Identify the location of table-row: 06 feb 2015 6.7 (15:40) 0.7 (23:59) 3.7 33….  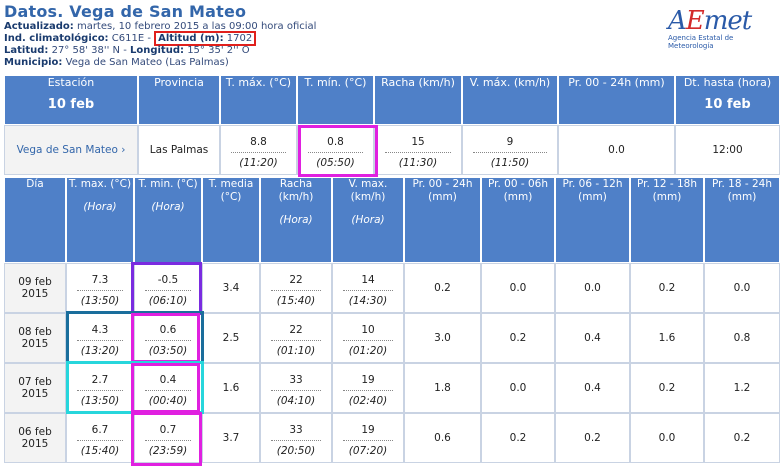
(392, 438).